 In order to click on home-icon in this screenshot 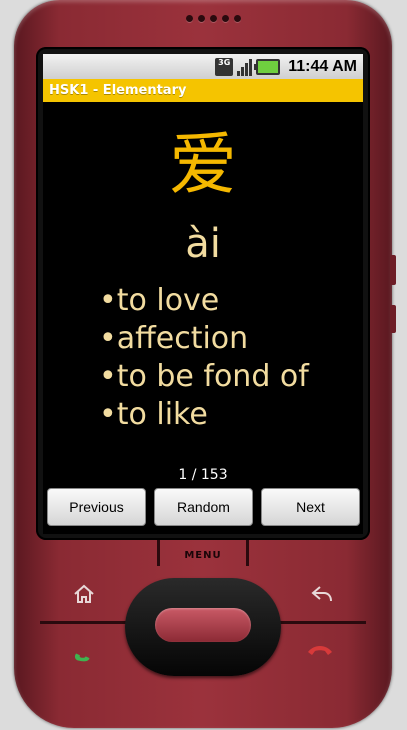, I will do `click(84, 597)`.